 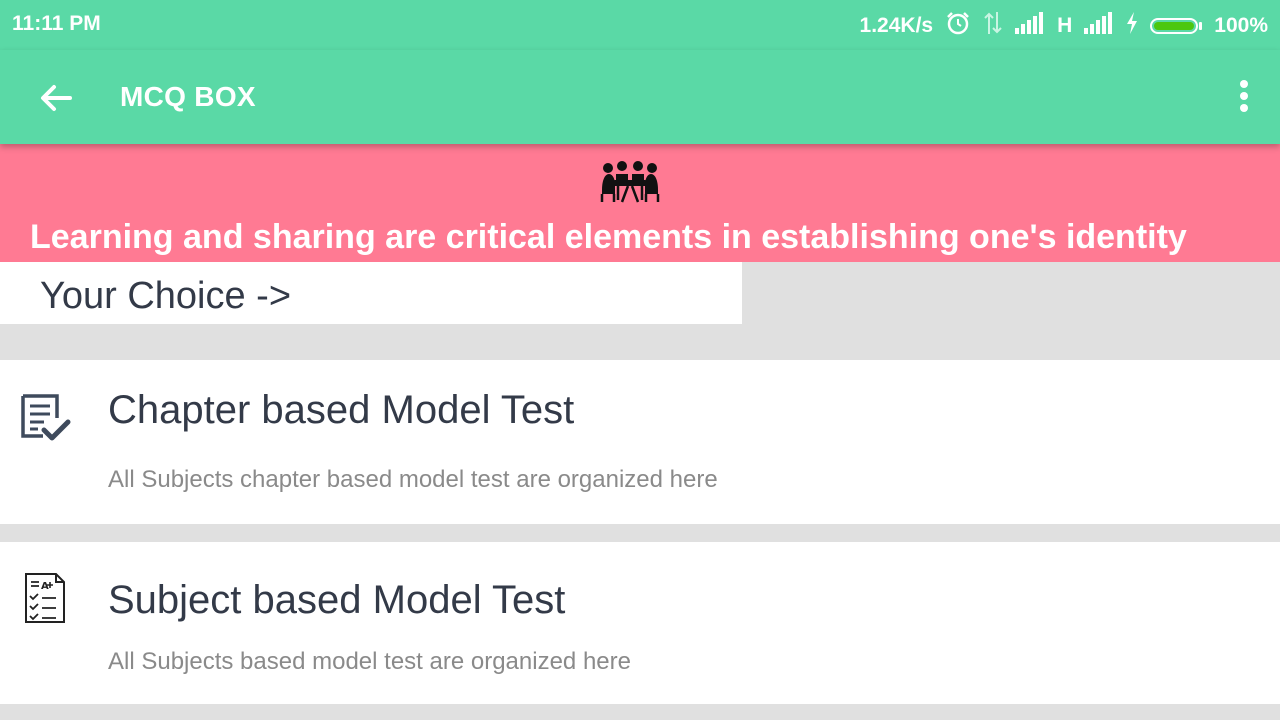 What do you see at coordinates (166, 296) in the screenshot?
I see `section-title: Your Choice ->` at bounding box center [166, 296].